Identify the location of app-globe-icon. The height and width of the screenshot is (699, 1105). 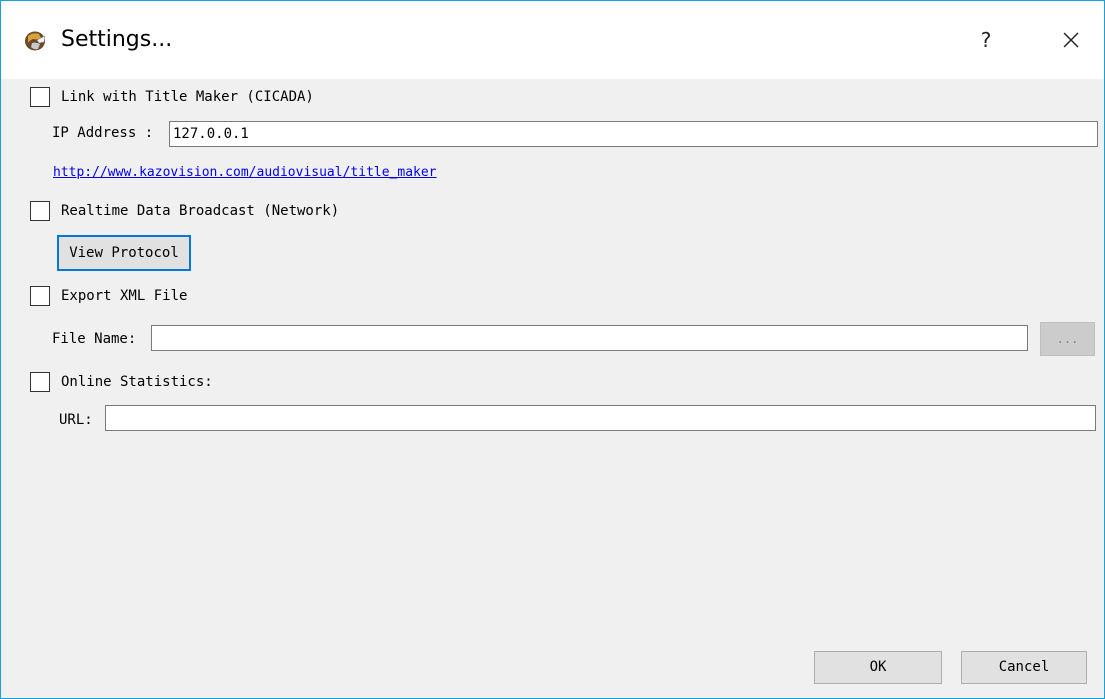
(35, 41).